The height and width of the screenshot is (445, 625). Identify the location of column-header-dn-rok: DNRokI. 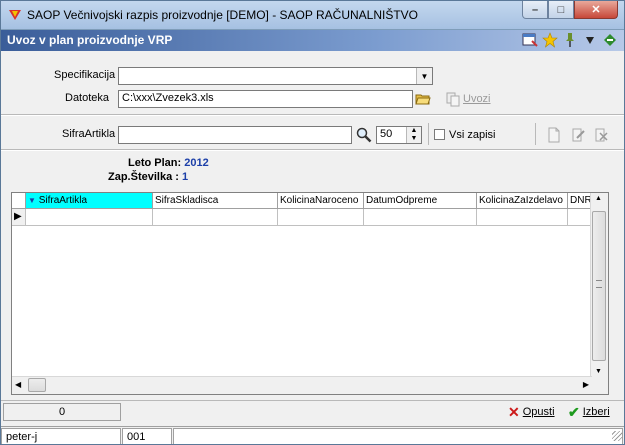
(580, 201).